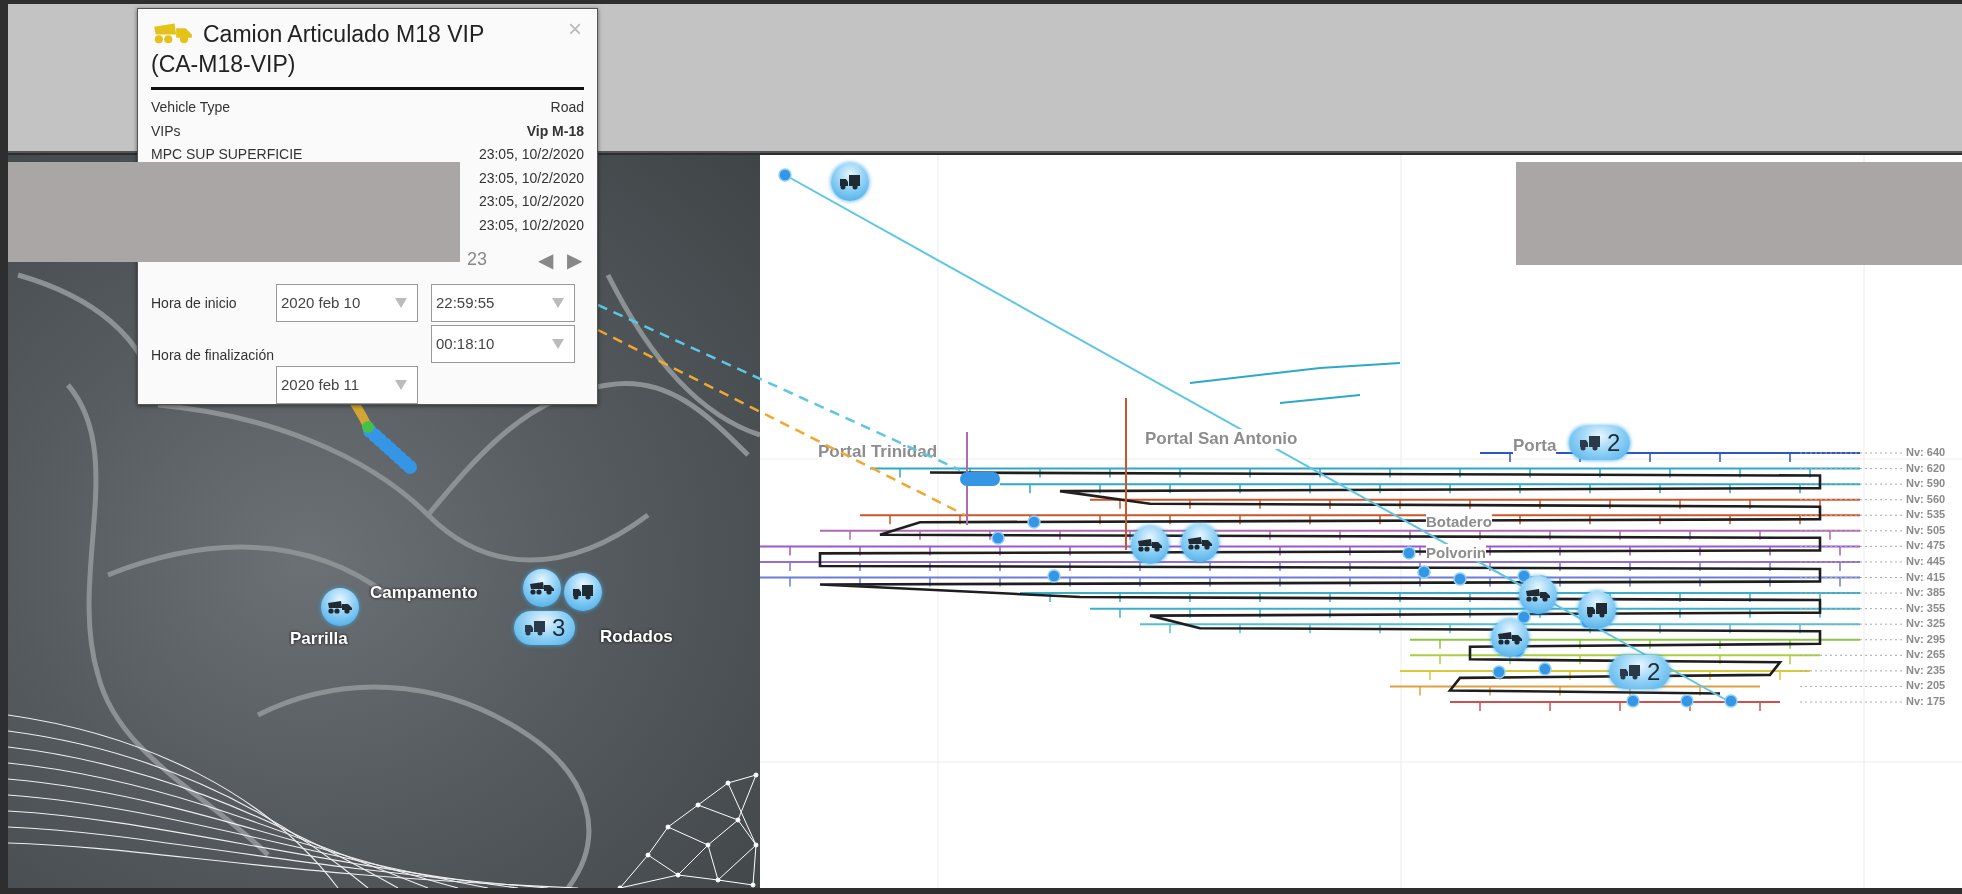 Image resolution: width=1962 pixels, height=894 pixels. What do you see at coordinates (1456, 552) in the screenshot?
I see `place-label: Polvorin` at bounding box center [1456, 552].